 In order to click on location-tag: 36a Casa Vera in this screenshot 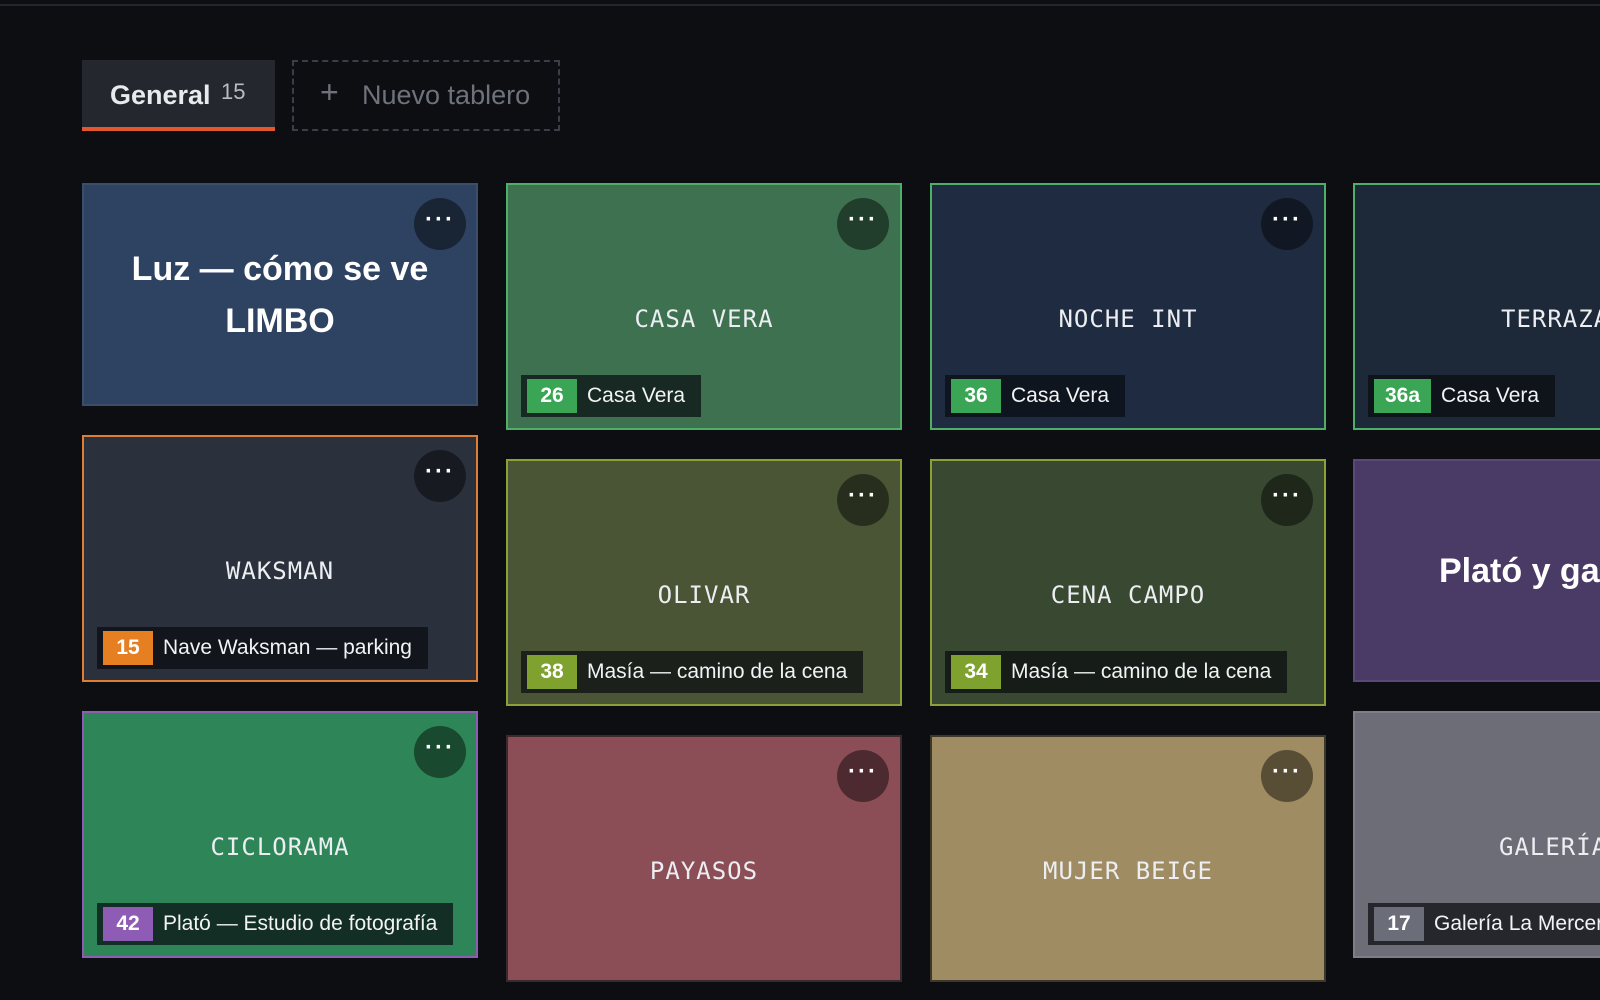, I will do `click(1462, 396)`.